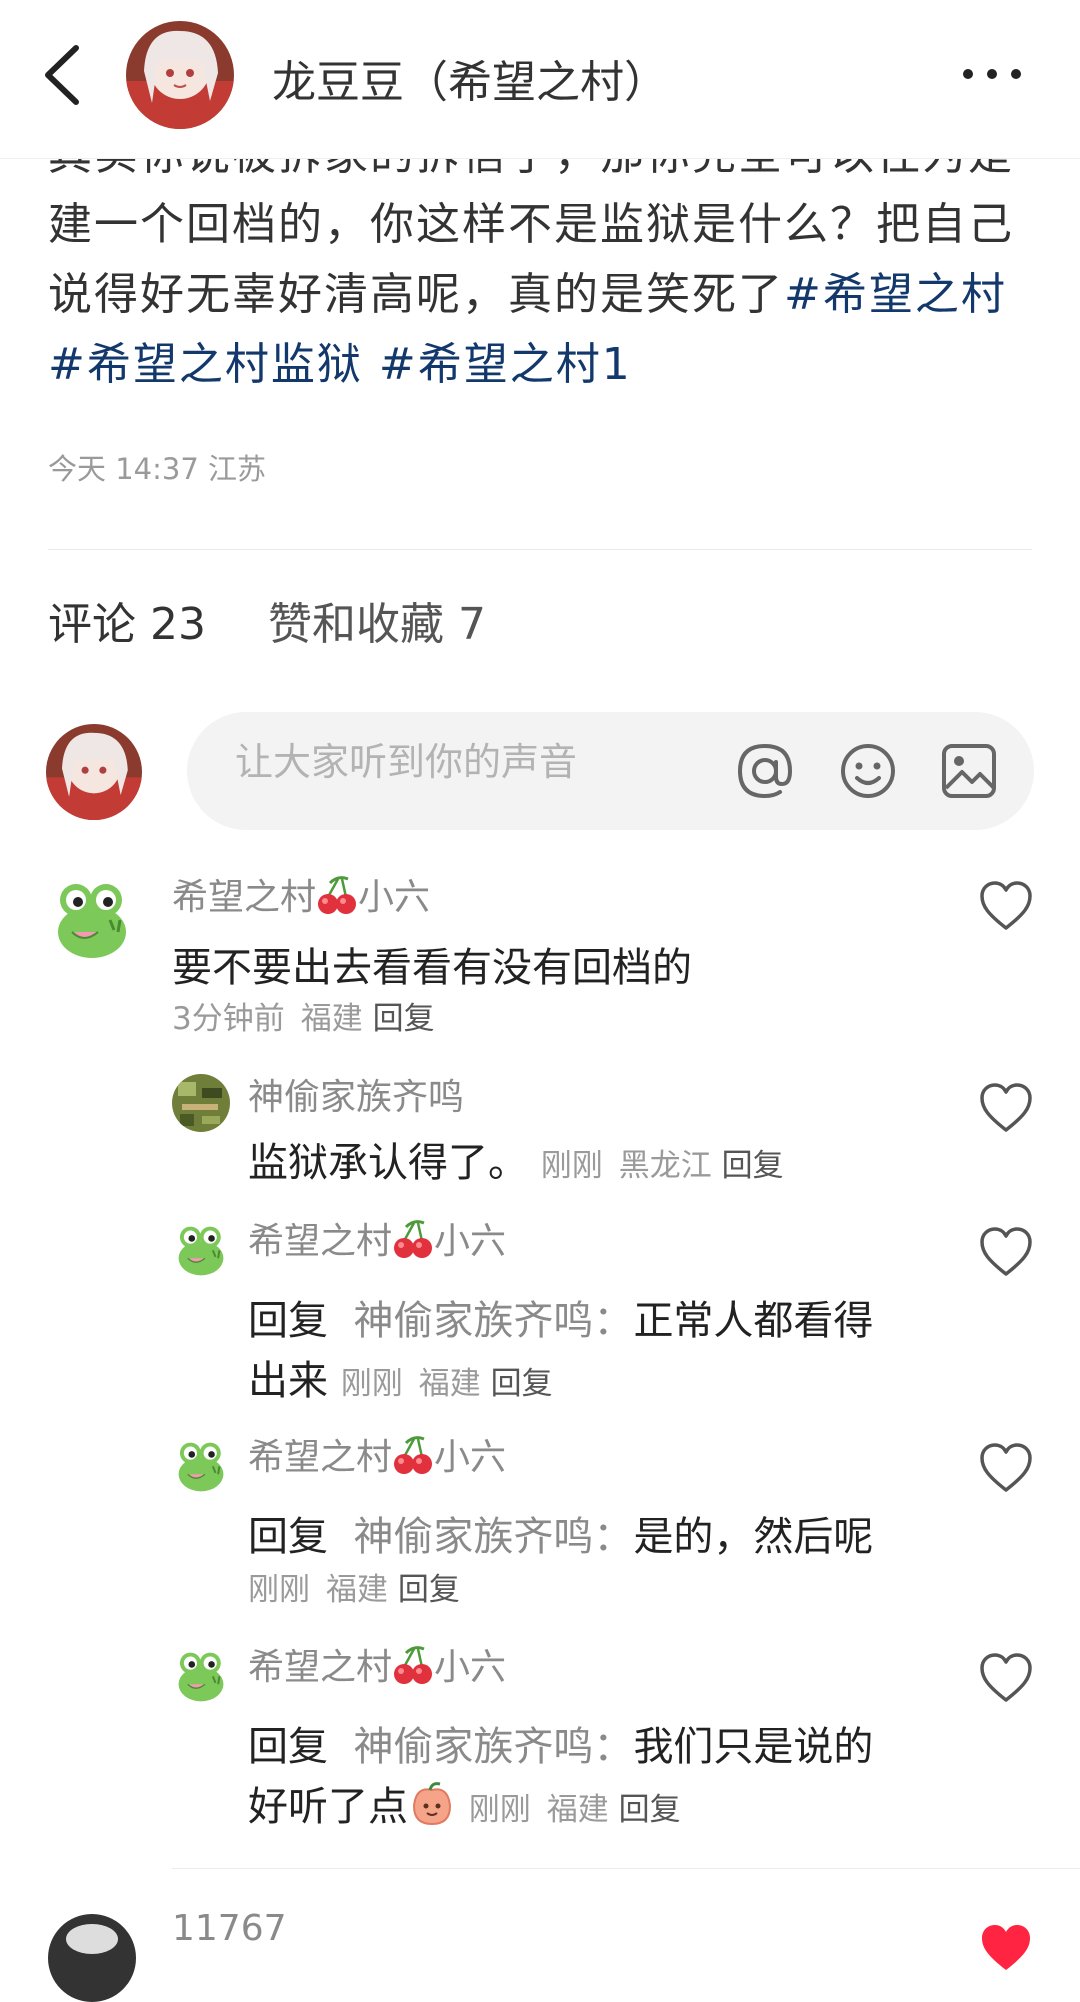 This screenshot has width=1080, height=2002. What do you see at coordinates (205, 364) in the screenshot?
I see `hashtag-link: #希望之村监狱` at bounding box center [205, 364].